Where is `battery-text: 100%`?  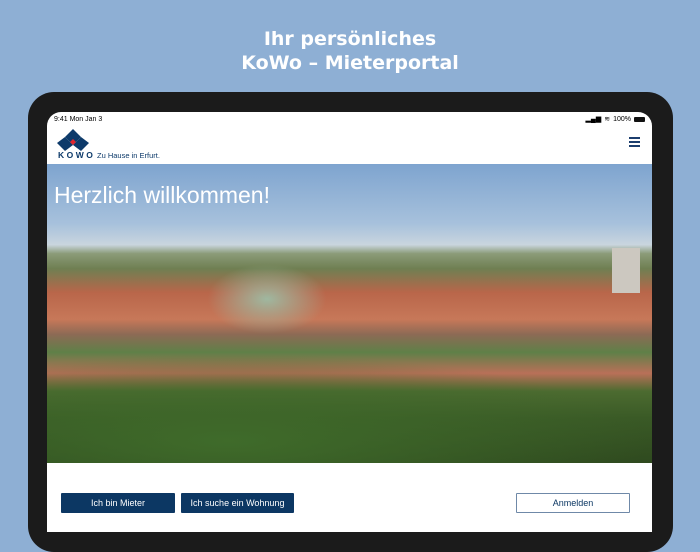 battery-text: 100% is located at coordinates (622, 119).